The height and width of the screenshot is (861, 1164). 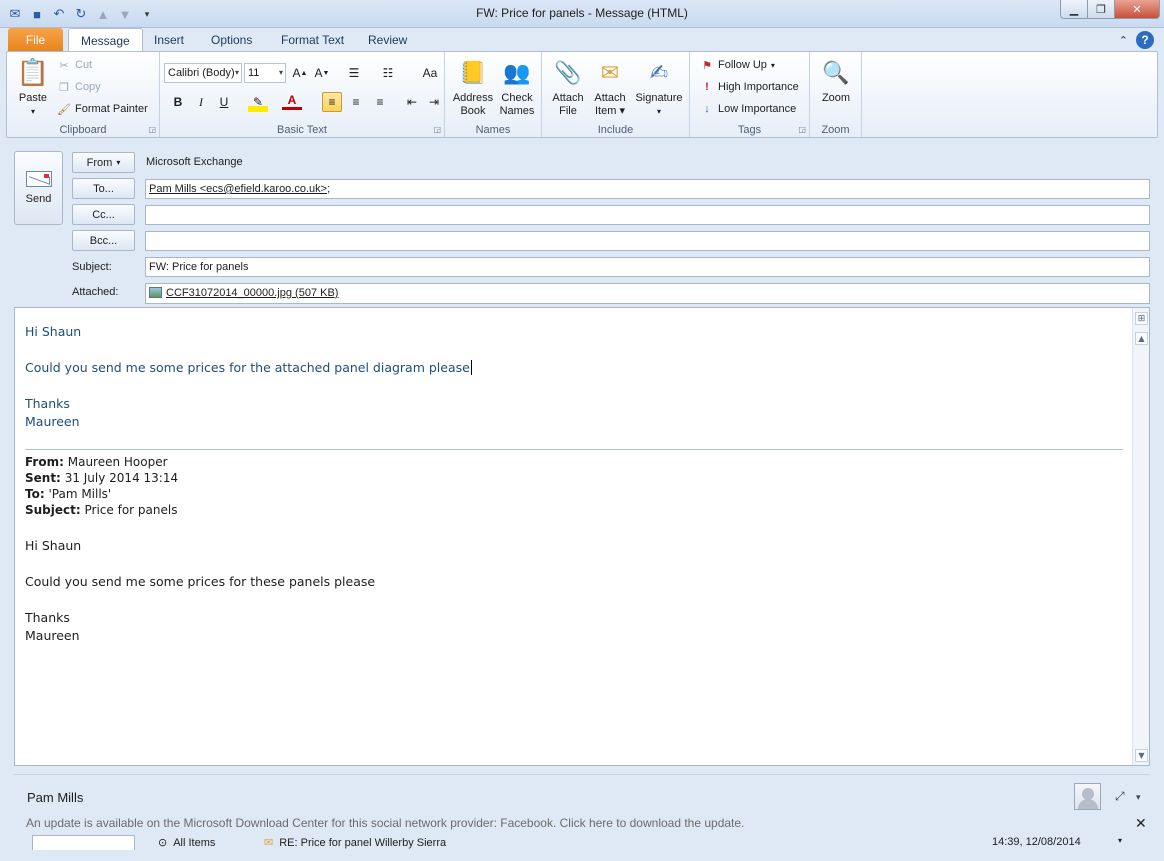 I want to click on tab-file: File, so click(x=35, y=40).